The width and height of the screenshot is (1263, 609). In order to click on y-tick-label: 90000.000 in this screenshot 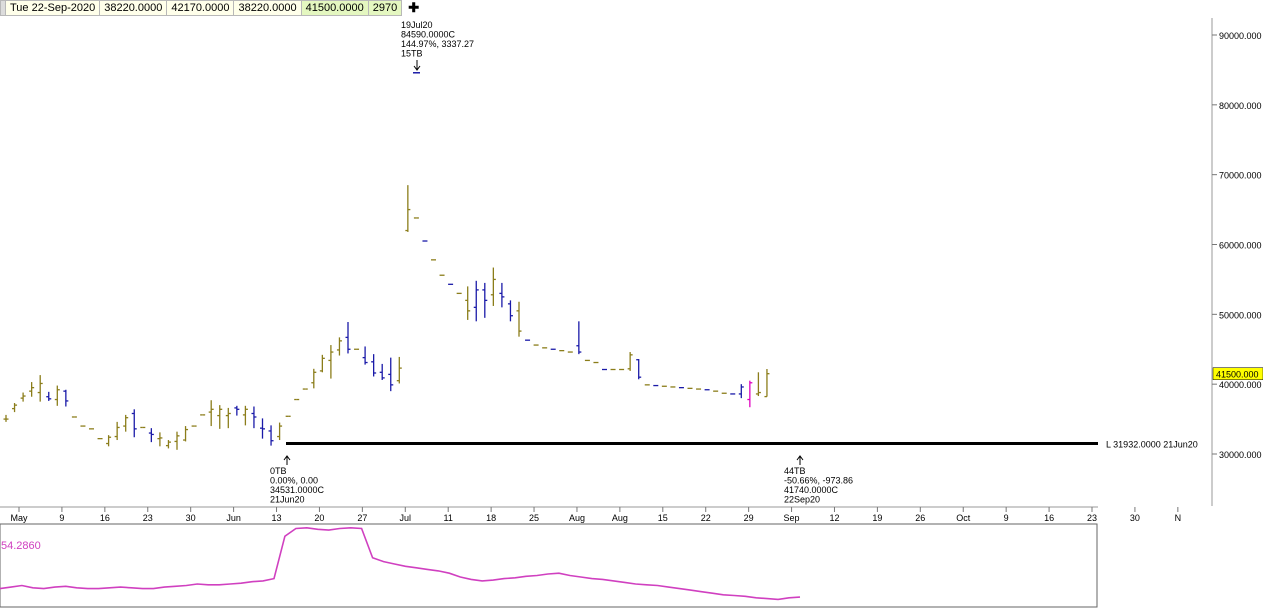, I will do `click(1240, 36)`.